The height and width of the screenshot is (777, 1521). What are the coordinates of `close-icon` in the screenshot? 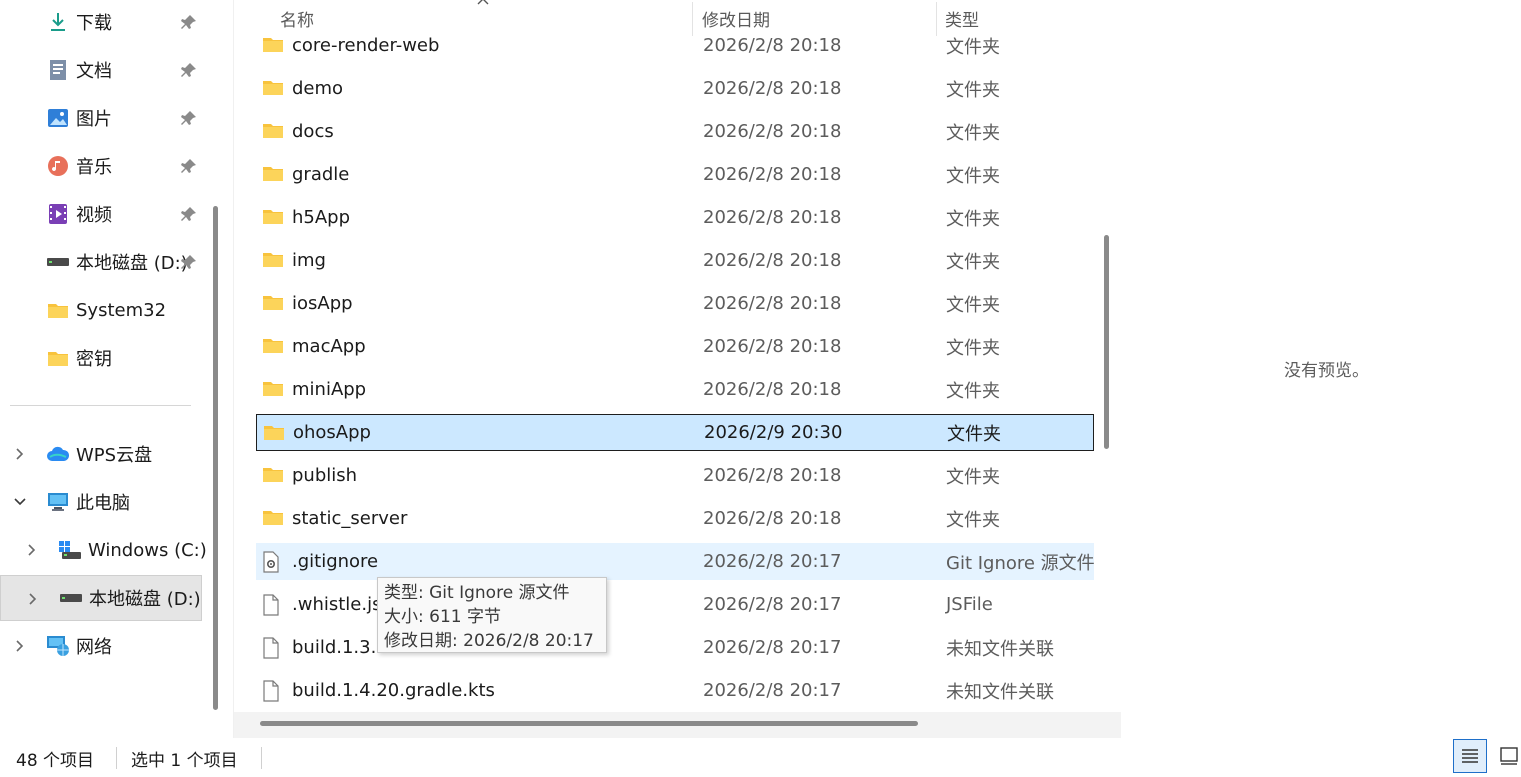 It's located at (483, 3).